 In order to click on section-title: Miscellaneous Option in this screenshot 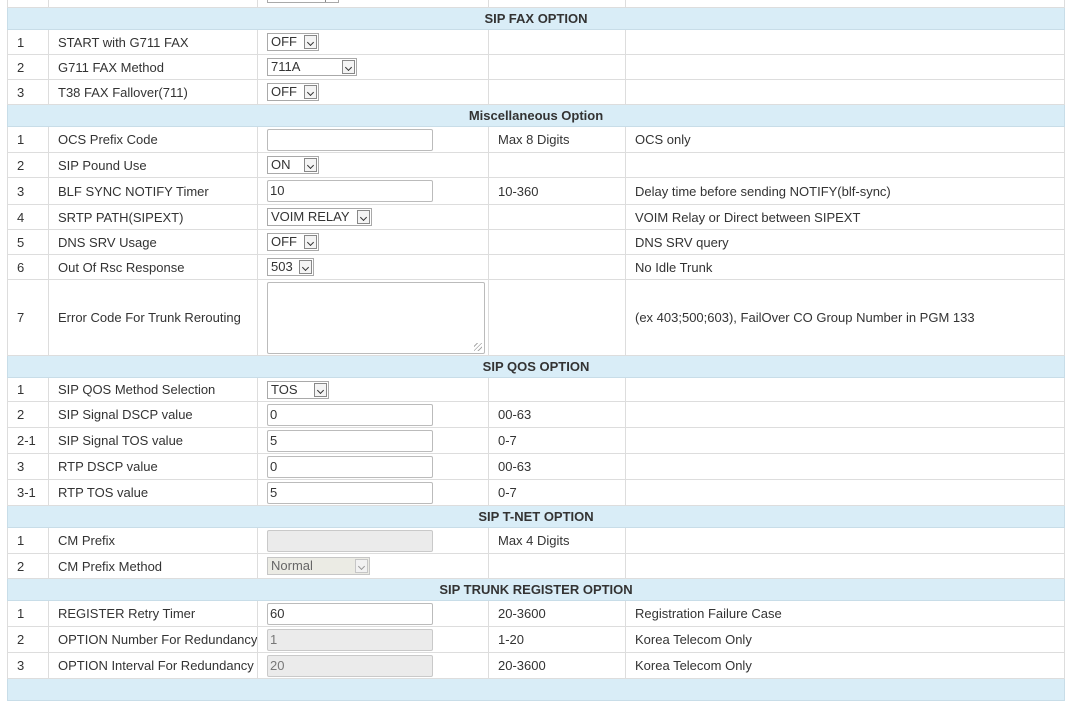, I will do `click(536, 115)`.